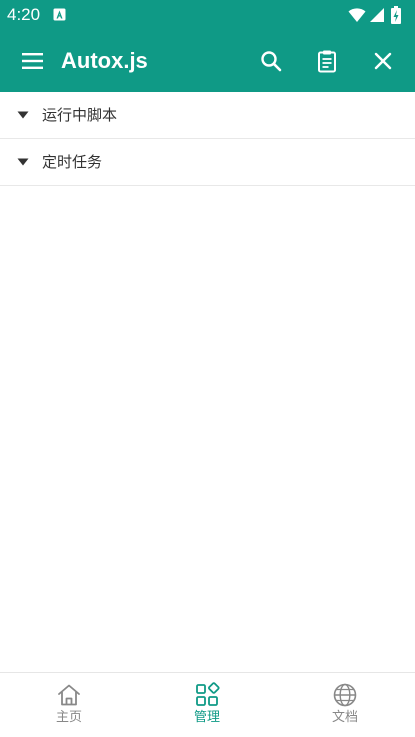 This screenshot has width=415, height=737. Describe the element at coordinates (80, 115) in the screenshot. I see `group-label: 运行中脚本` at that location.